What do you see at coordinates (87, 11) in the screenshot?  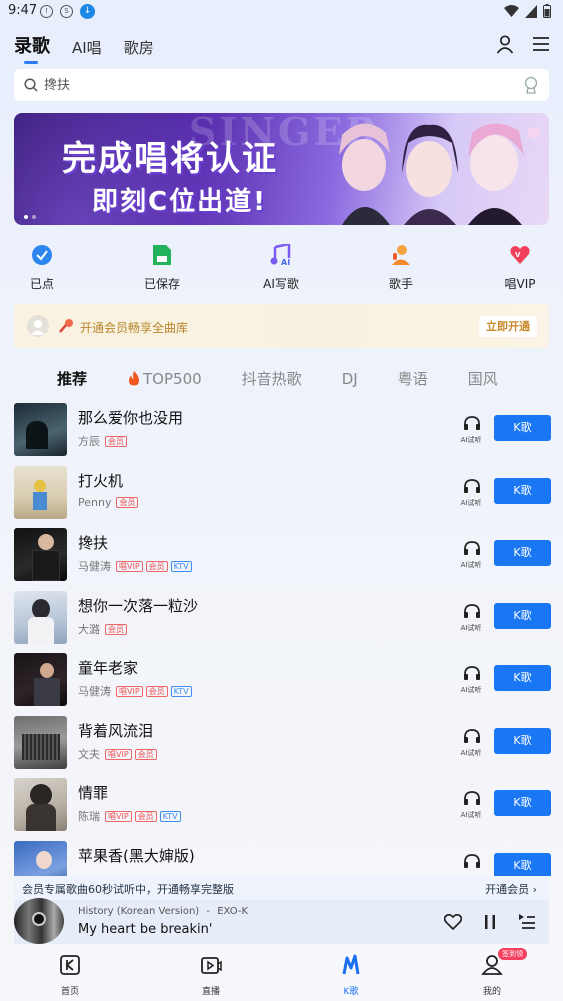 I see `download-status-icon: ↓` at bounding box center [87, 11].